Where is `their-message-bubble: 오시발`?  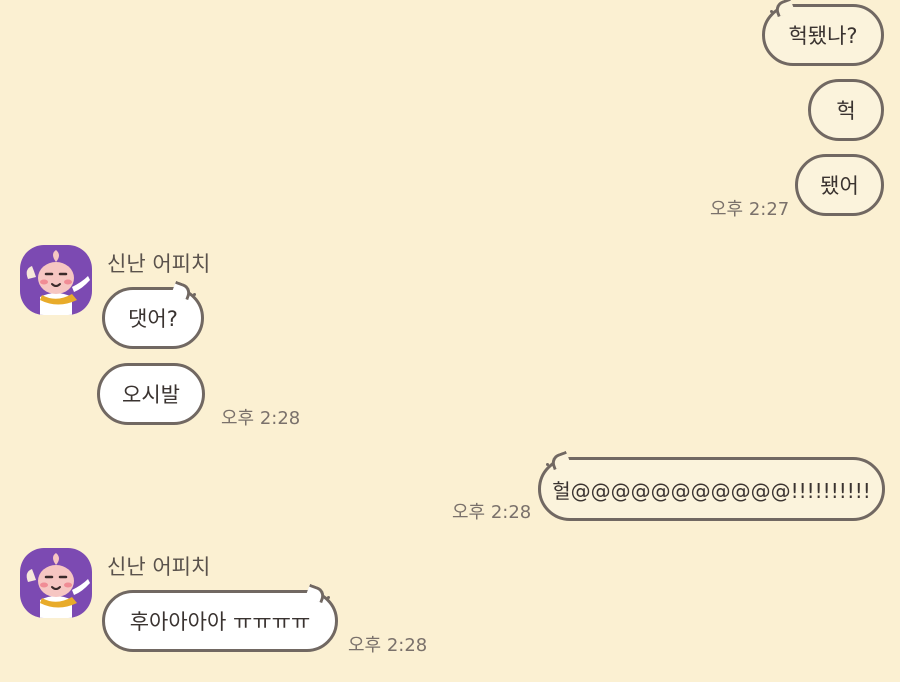
their-message-bubble: 오시발 is located at coordinates (151, 394).